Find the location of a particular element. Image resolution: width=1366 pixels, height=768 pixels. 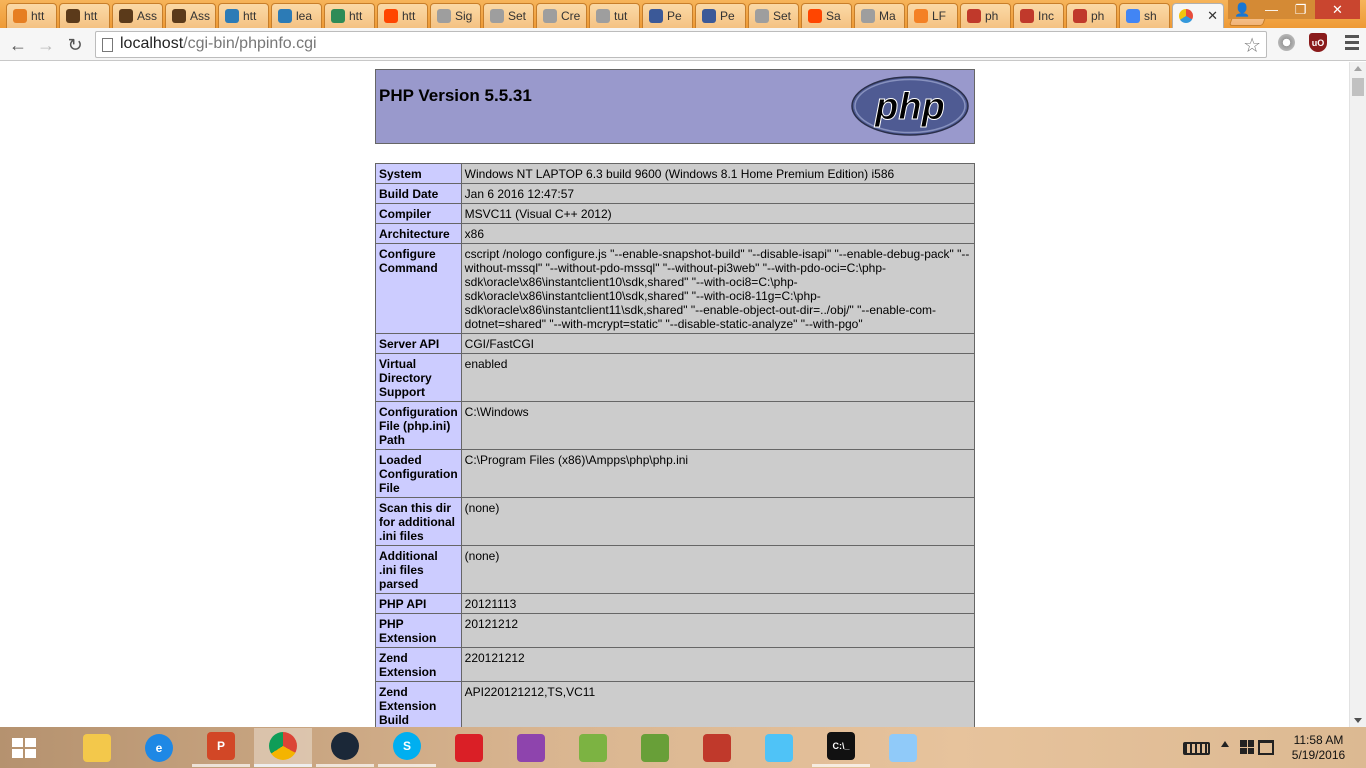

taskbar-steam is located at coordinates (345, 747).